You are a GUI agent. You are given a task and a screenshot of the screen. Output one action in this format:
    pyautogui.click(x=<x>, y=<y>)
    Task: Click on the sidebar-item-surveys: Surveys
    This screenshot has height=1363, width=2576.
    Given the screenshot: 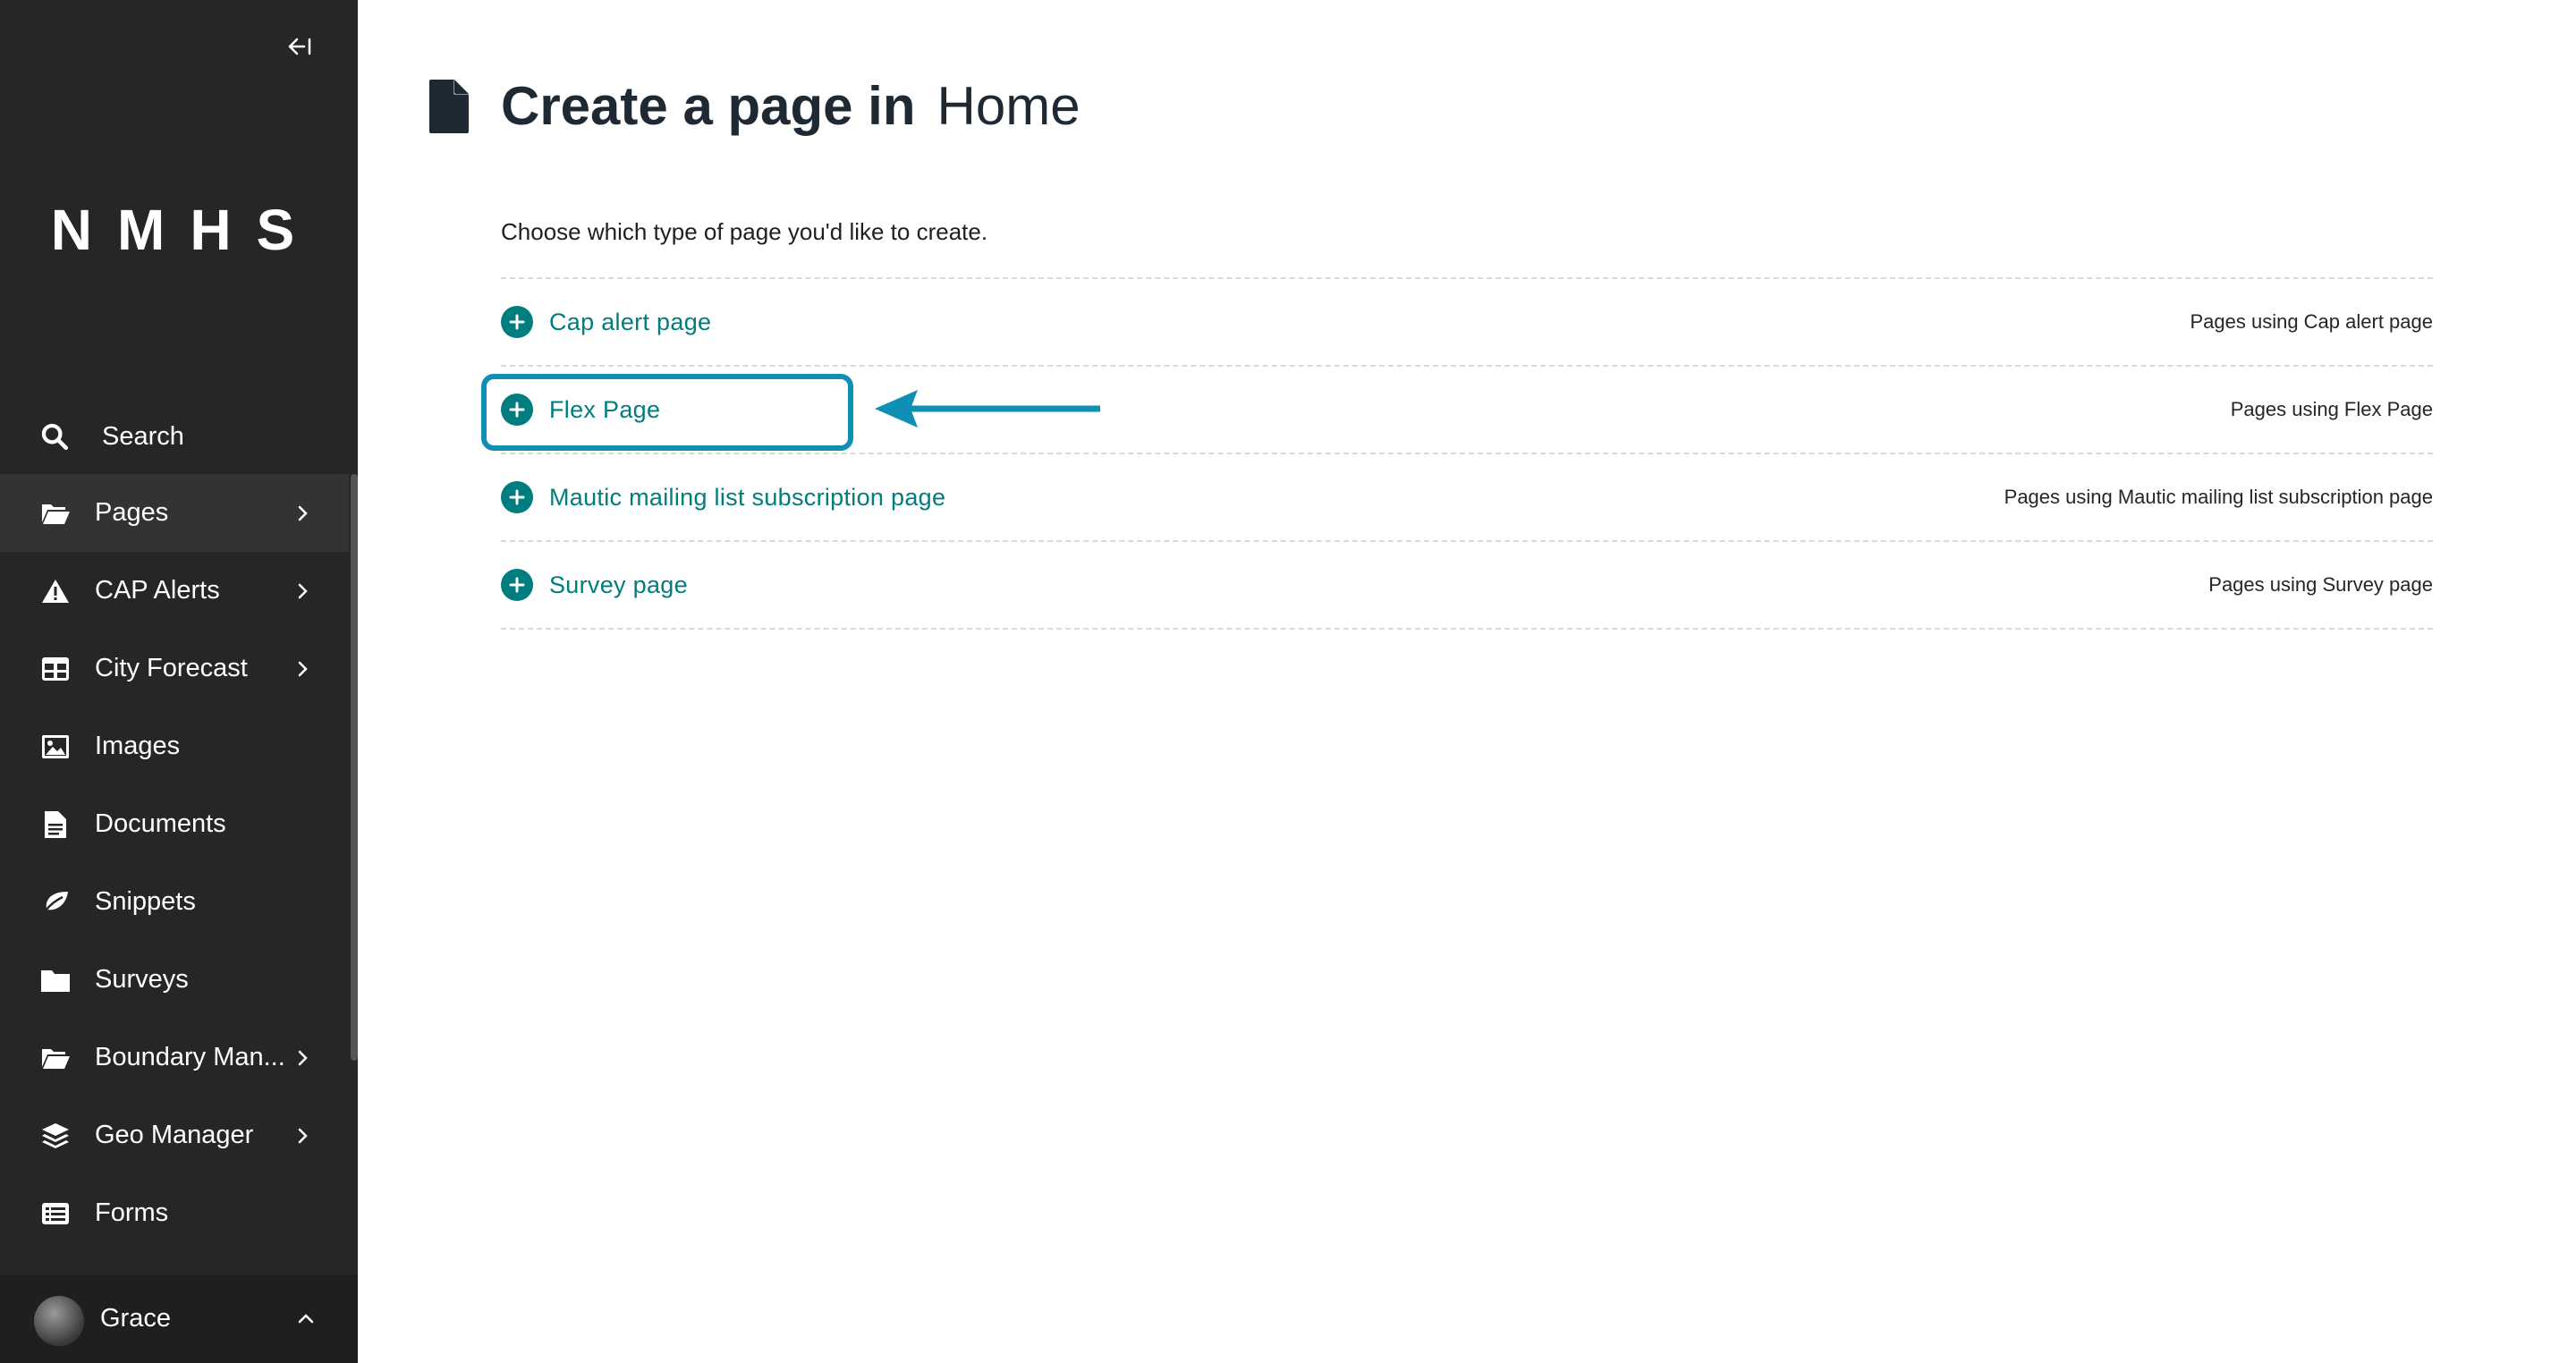 What is the action you would take?
    pyautogui.click(x=174, y=980)
    